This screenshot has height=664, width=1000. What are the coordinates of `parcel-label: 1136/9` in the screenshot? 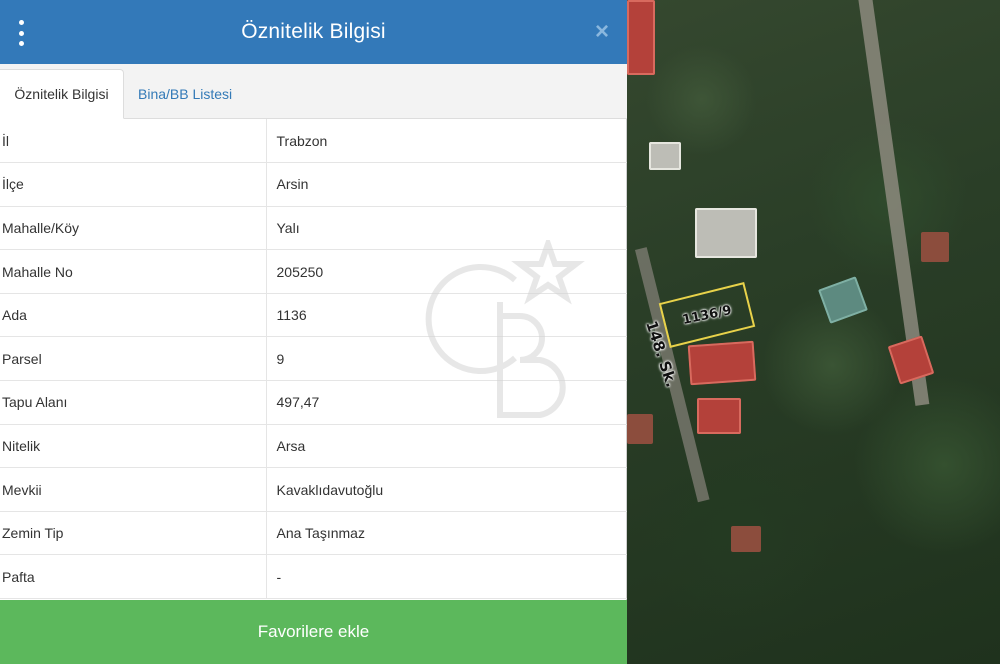 It's located at (706, 315).